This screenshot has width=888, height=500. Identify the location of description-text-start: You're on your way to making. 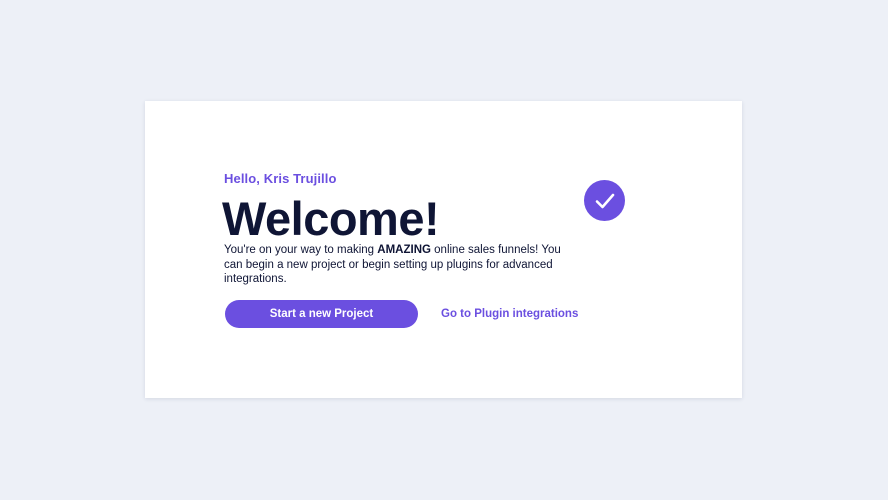
(301, 250).